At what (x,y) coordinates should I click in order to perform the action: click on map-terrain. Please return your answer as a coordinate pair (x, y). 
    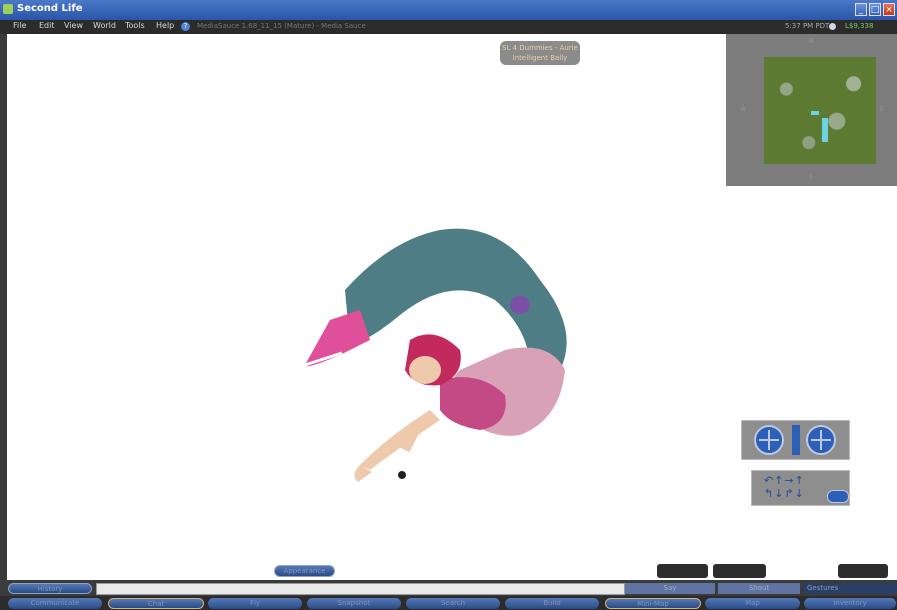
    Looking at the image, I should click on (820, 110).